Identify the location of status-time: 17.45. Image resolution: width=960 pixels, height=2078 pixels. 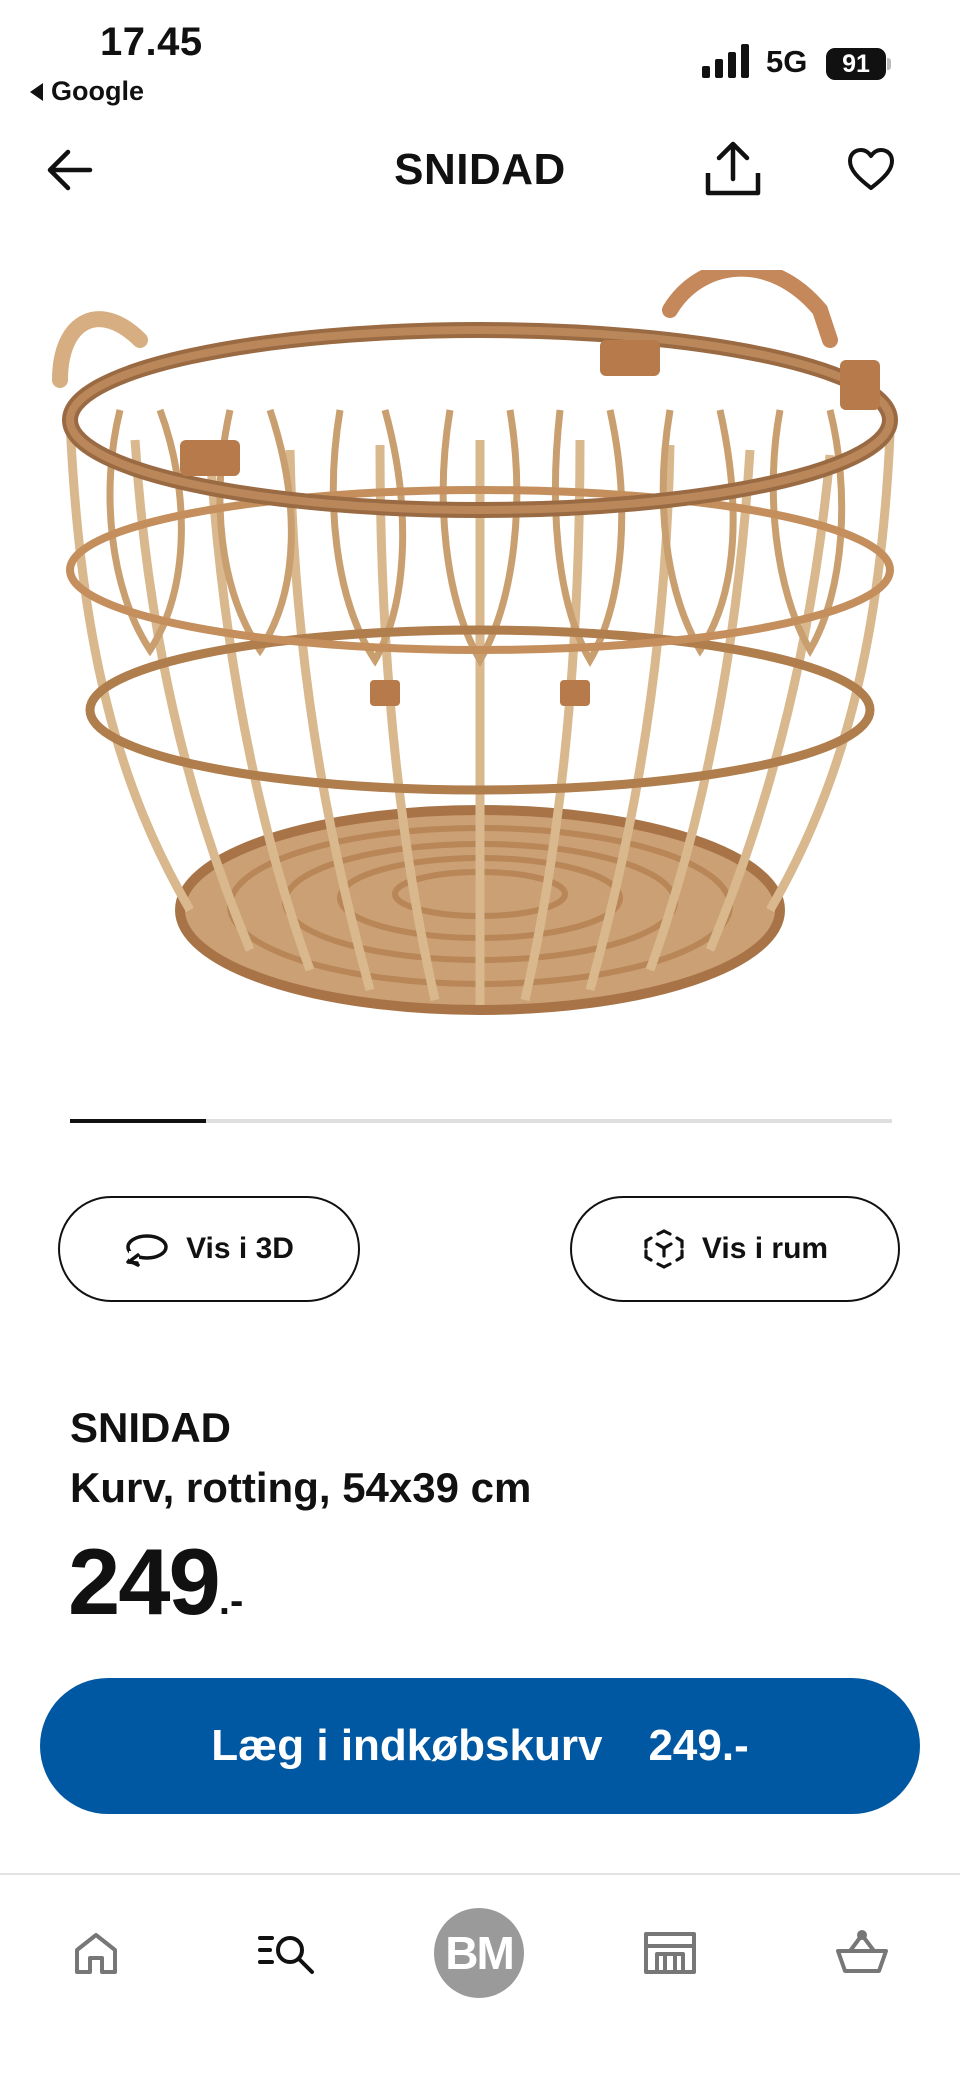
(151, 42).